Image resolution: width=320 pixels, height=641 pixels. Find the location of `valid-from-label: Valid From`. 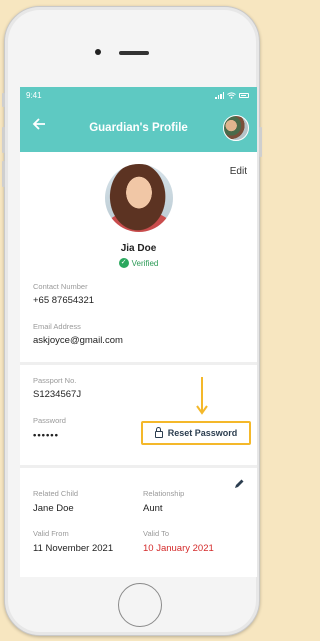

valid-from-label: Valid From is located at coordinates (51, 533).